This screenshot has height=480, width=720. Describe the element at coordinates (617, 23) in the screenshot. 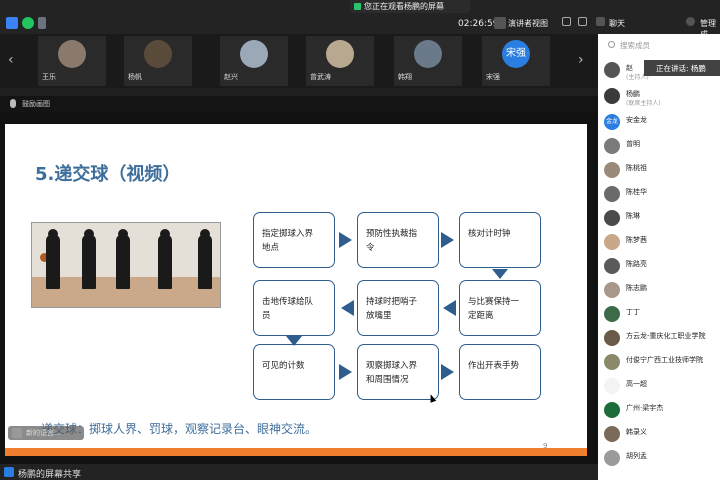

I see `tab-chat: 聊天` at that location.